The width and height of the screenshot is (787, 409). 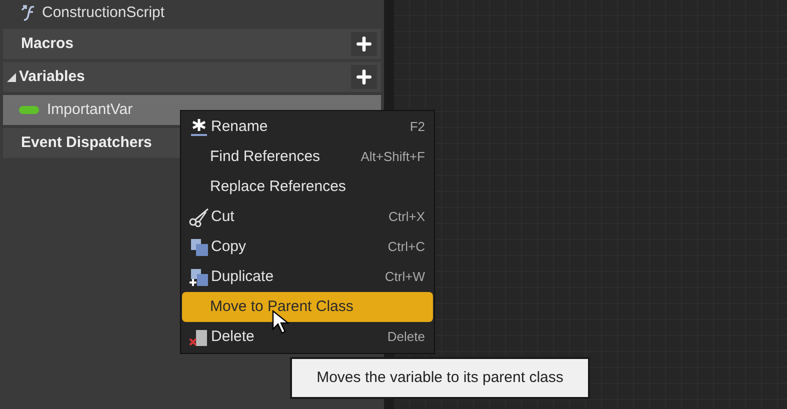 I want to click on shortcut-label: Alt+Shift+F, so click(x=392, y=157).